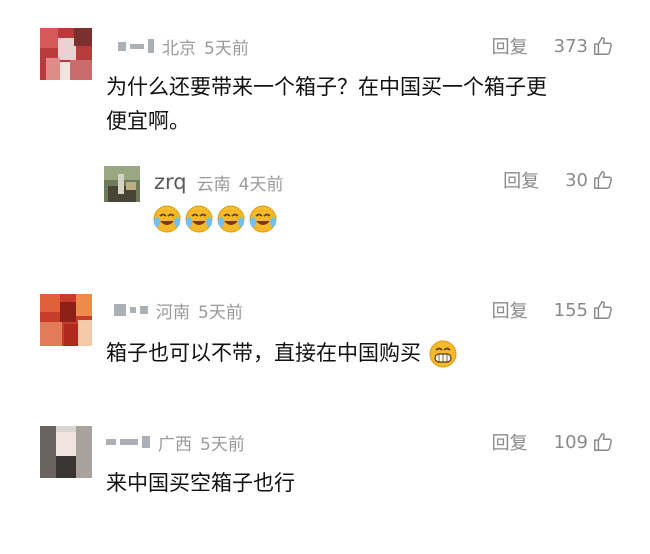 This screenshot has width=650, height=554. Describe the element at coordinates (213, 184) in the screenshot. I see `location-label: 云南` at that location.